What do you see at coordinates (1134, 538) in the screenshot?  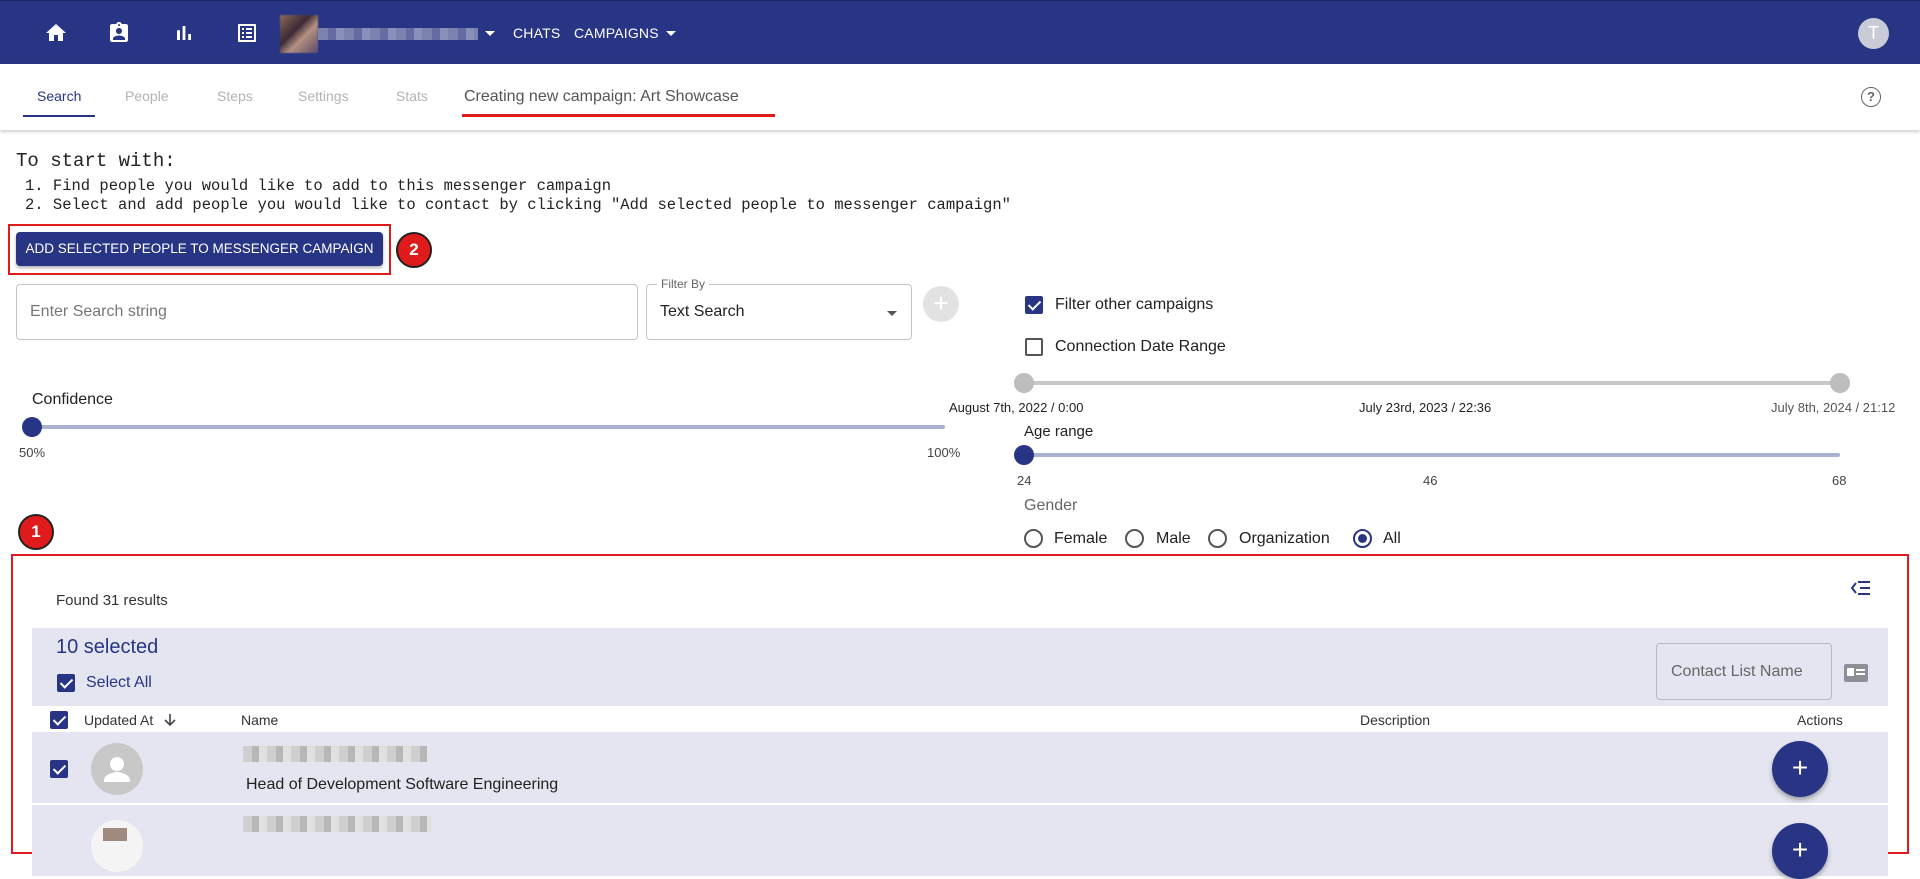 I see `gender-male-radio` at bounding box center [1134, 538].